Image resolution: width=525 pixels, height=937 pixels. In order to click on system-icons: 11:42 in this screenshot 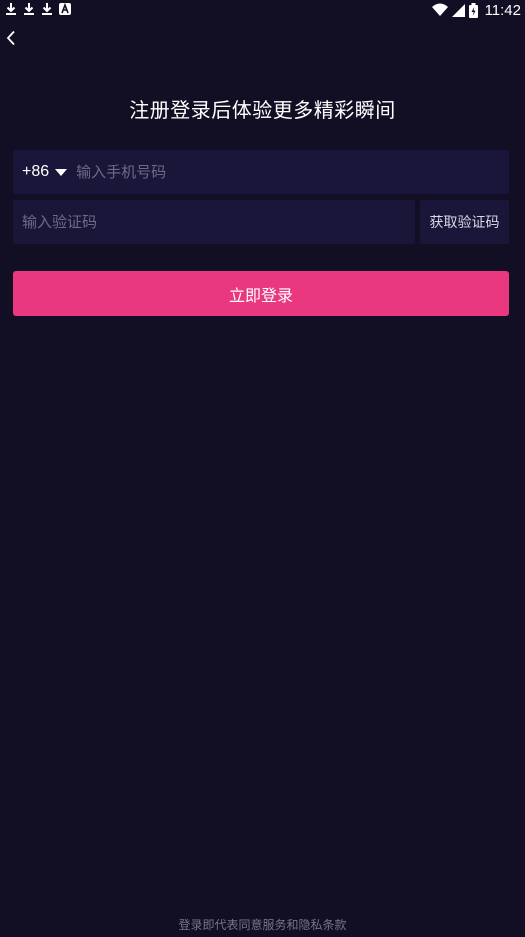, I will do `click(476, 10)`.